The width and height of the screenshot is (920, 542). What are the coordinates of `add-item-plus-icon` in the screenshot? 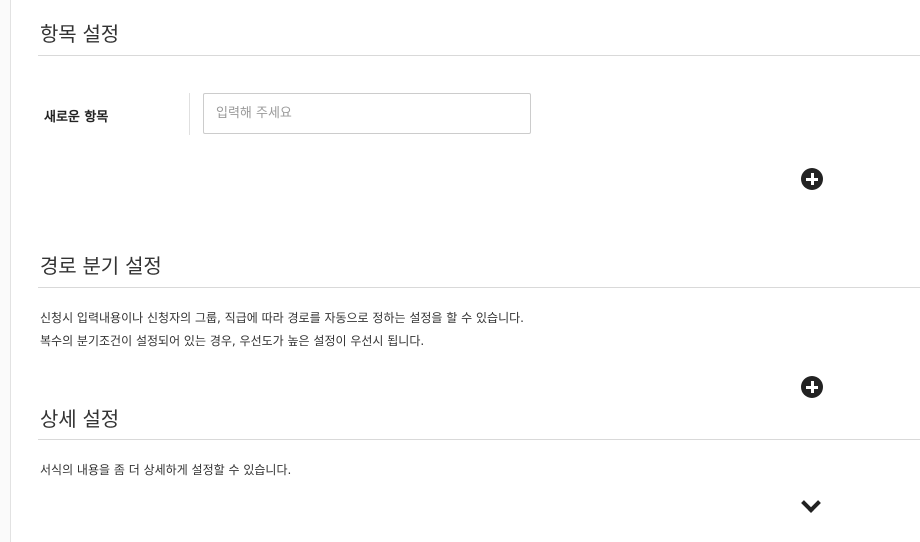 It's located at (812, 179).